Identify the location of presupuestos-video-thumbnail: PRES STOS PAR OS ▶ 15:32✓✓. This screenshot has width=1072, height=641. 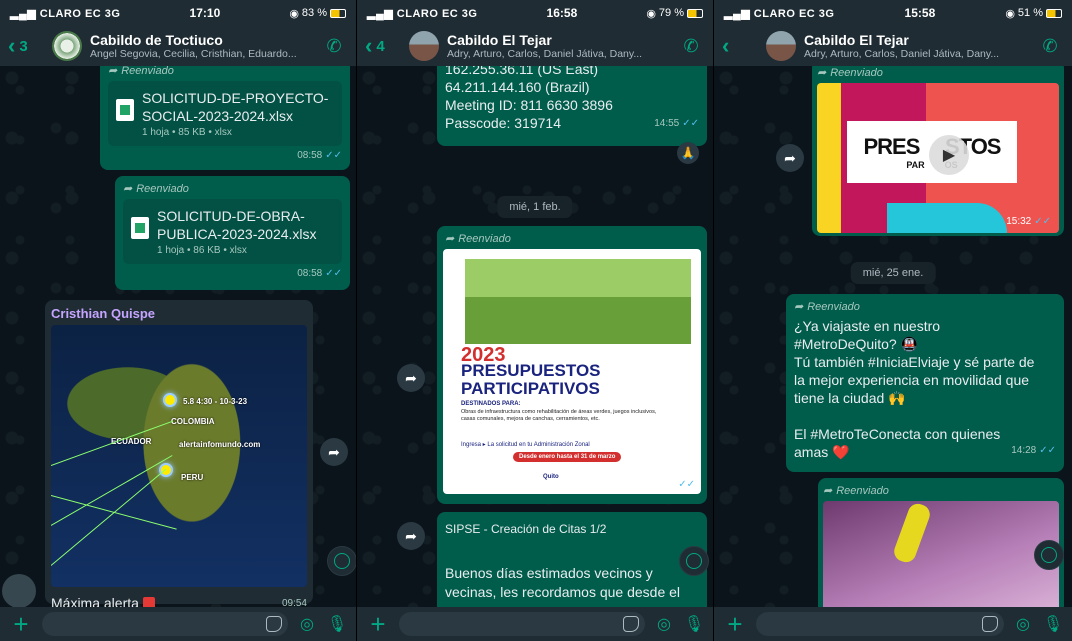
(938, 158).